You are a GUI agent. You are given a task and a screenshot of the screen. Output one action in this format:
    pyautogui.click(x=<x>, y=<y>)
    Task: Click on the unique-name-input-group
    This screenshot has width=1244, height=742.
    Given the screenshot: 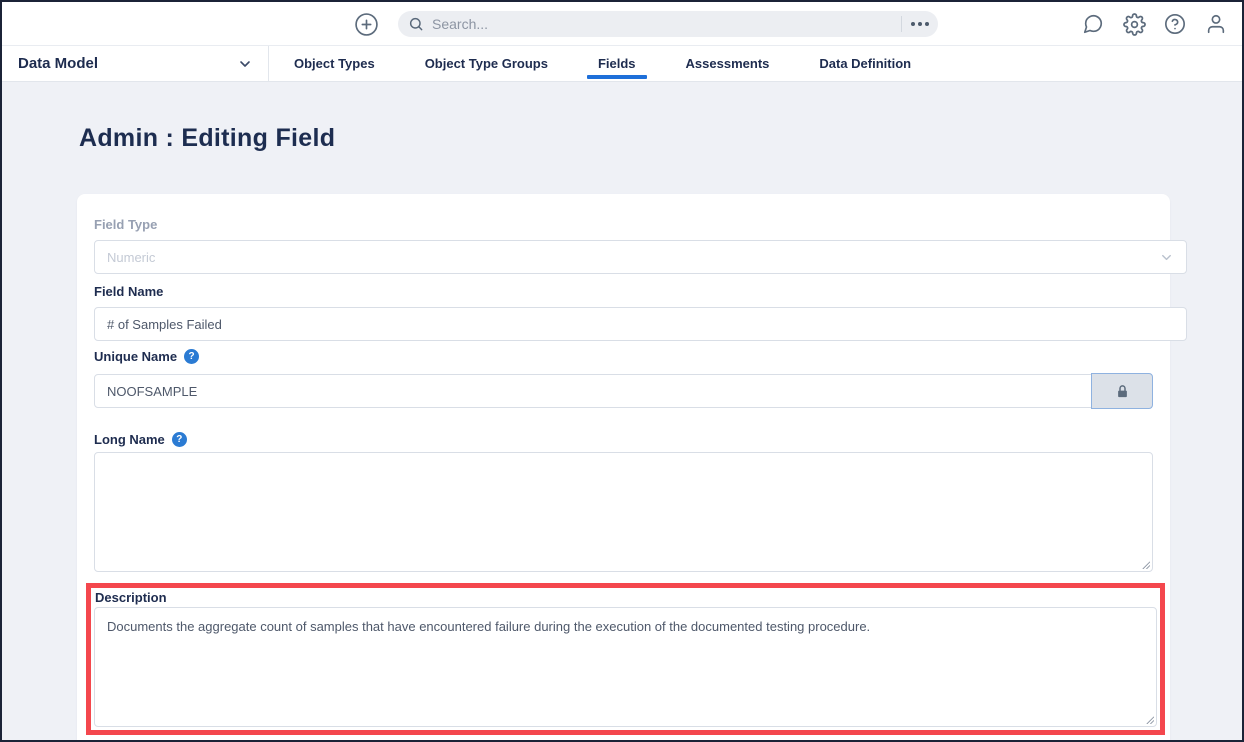 What is the action you would take?
    pyautogui.click(x=623, y=391)
    